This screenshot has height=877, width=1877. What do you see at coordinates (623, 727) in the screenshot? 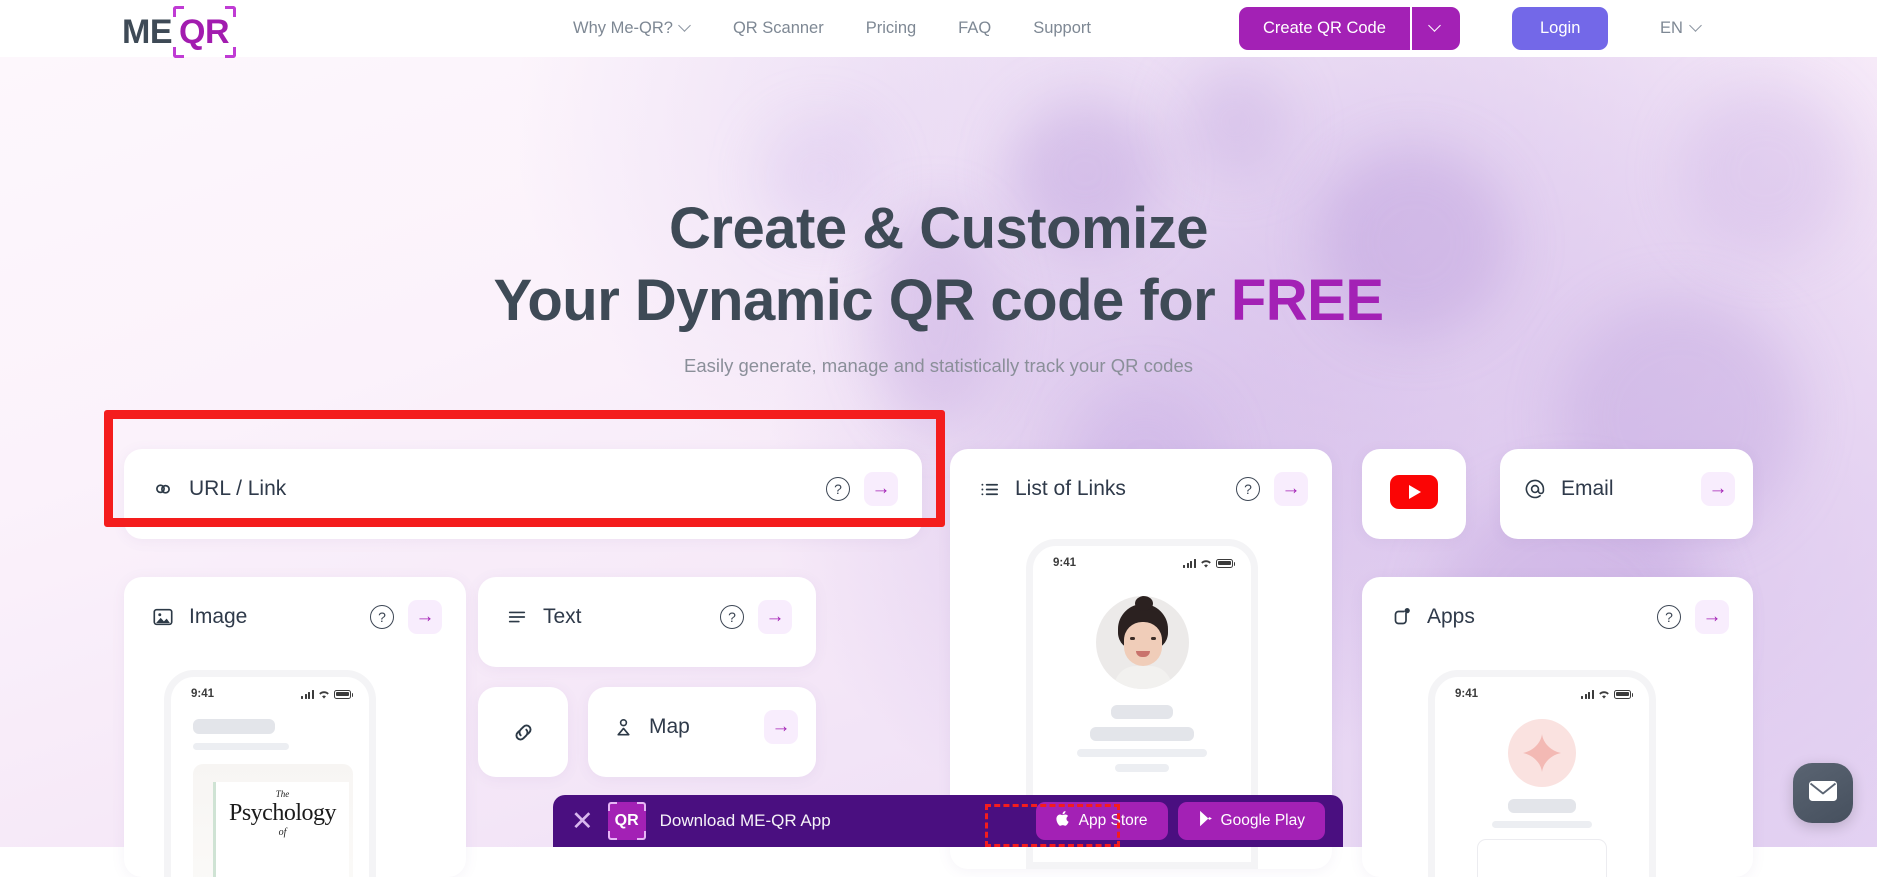
I see `map-pin-person-icon` at bounding box center [623, 727].